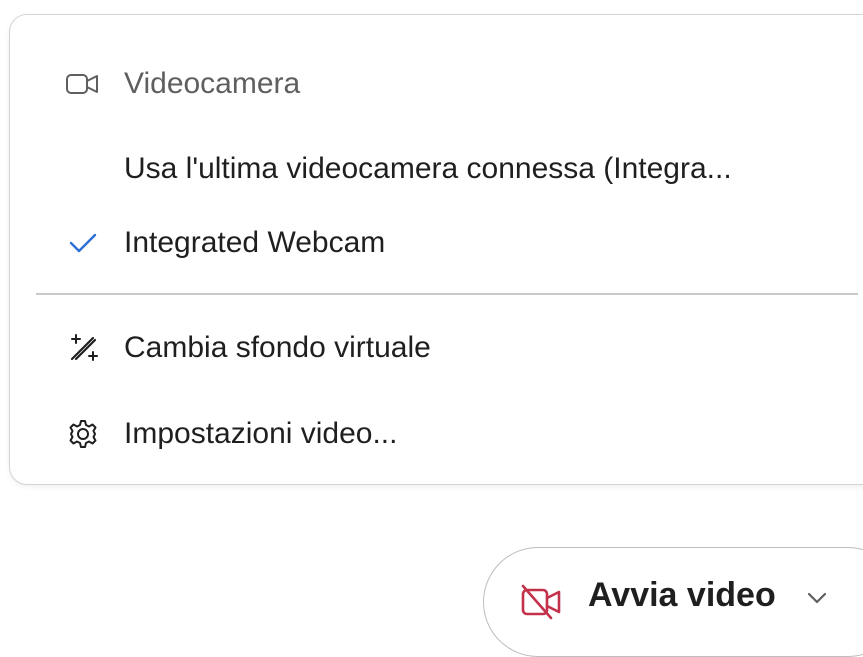 This screenshot has width=863, height=657. Describe the element at coordinates (817, 598) in the screenshot. I see `chevron-down-icon` at that location.